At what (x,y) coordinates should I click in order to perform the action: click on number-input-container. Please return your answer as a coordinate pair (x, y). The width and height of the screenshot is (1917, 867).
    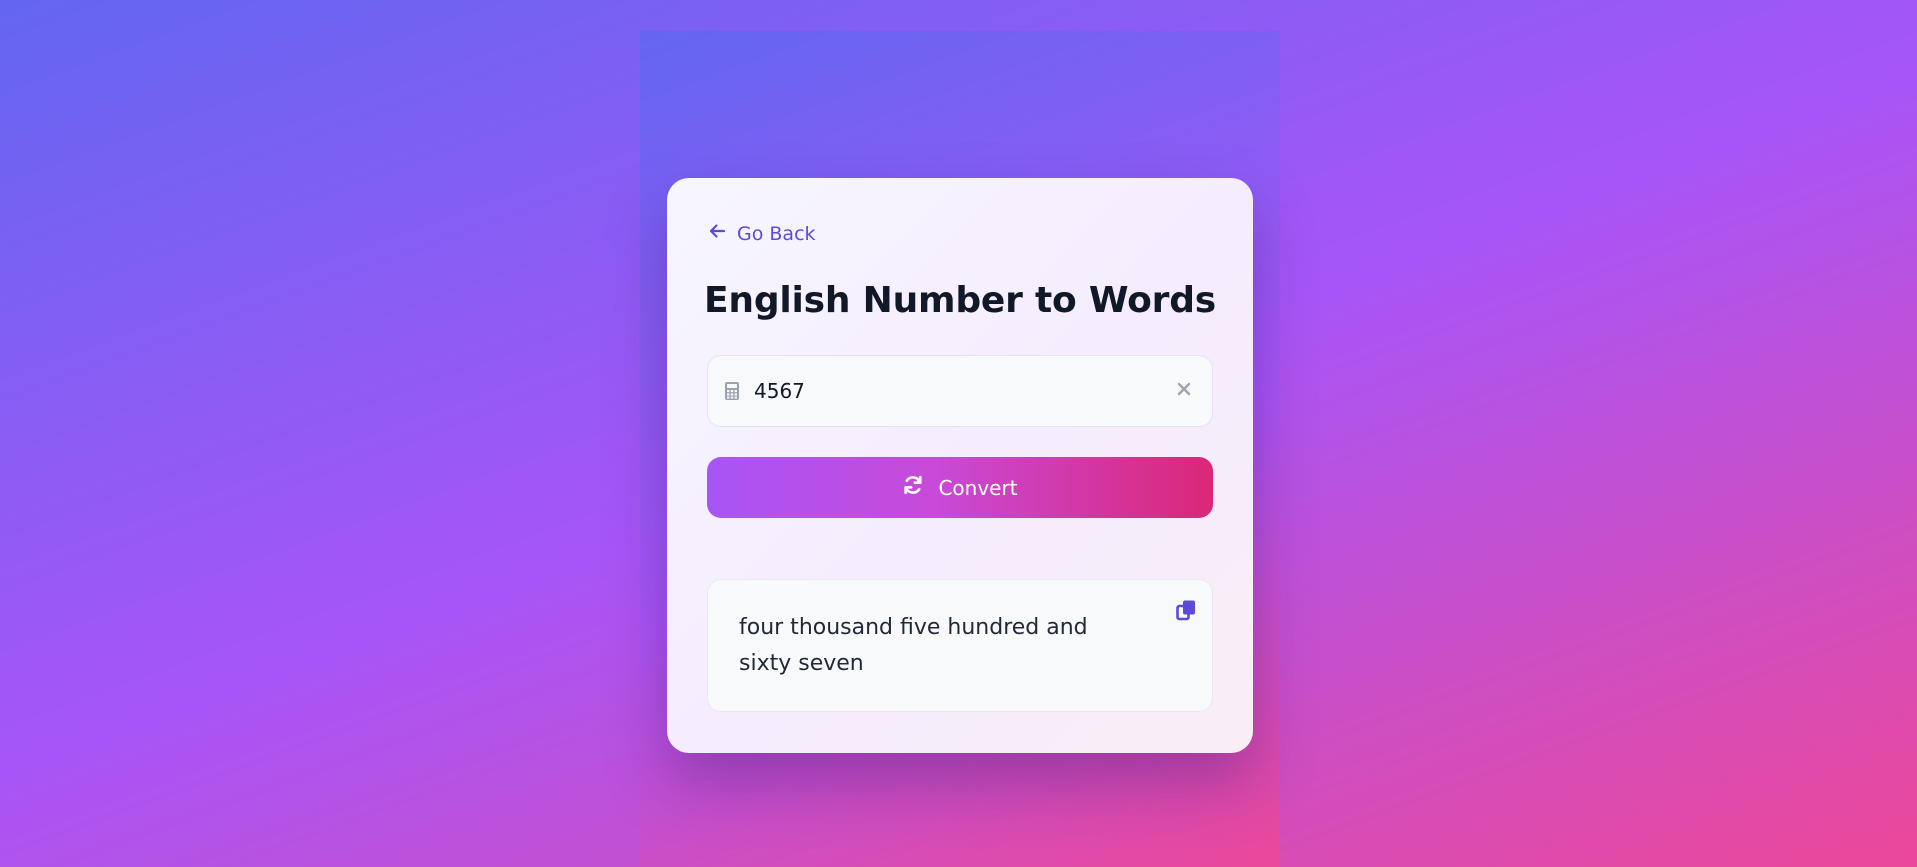
    Looking at the image, I should click on (960, 391).